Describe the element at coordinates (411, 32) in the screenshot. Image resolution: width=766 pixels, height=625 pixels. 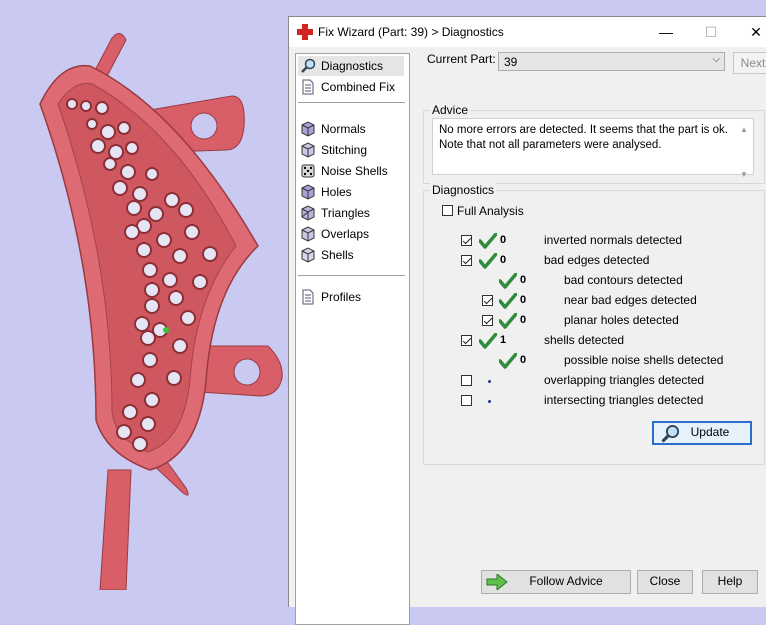
I see `window-title: Fix Wizard (Part: 39) > Diagnostics` at that location.